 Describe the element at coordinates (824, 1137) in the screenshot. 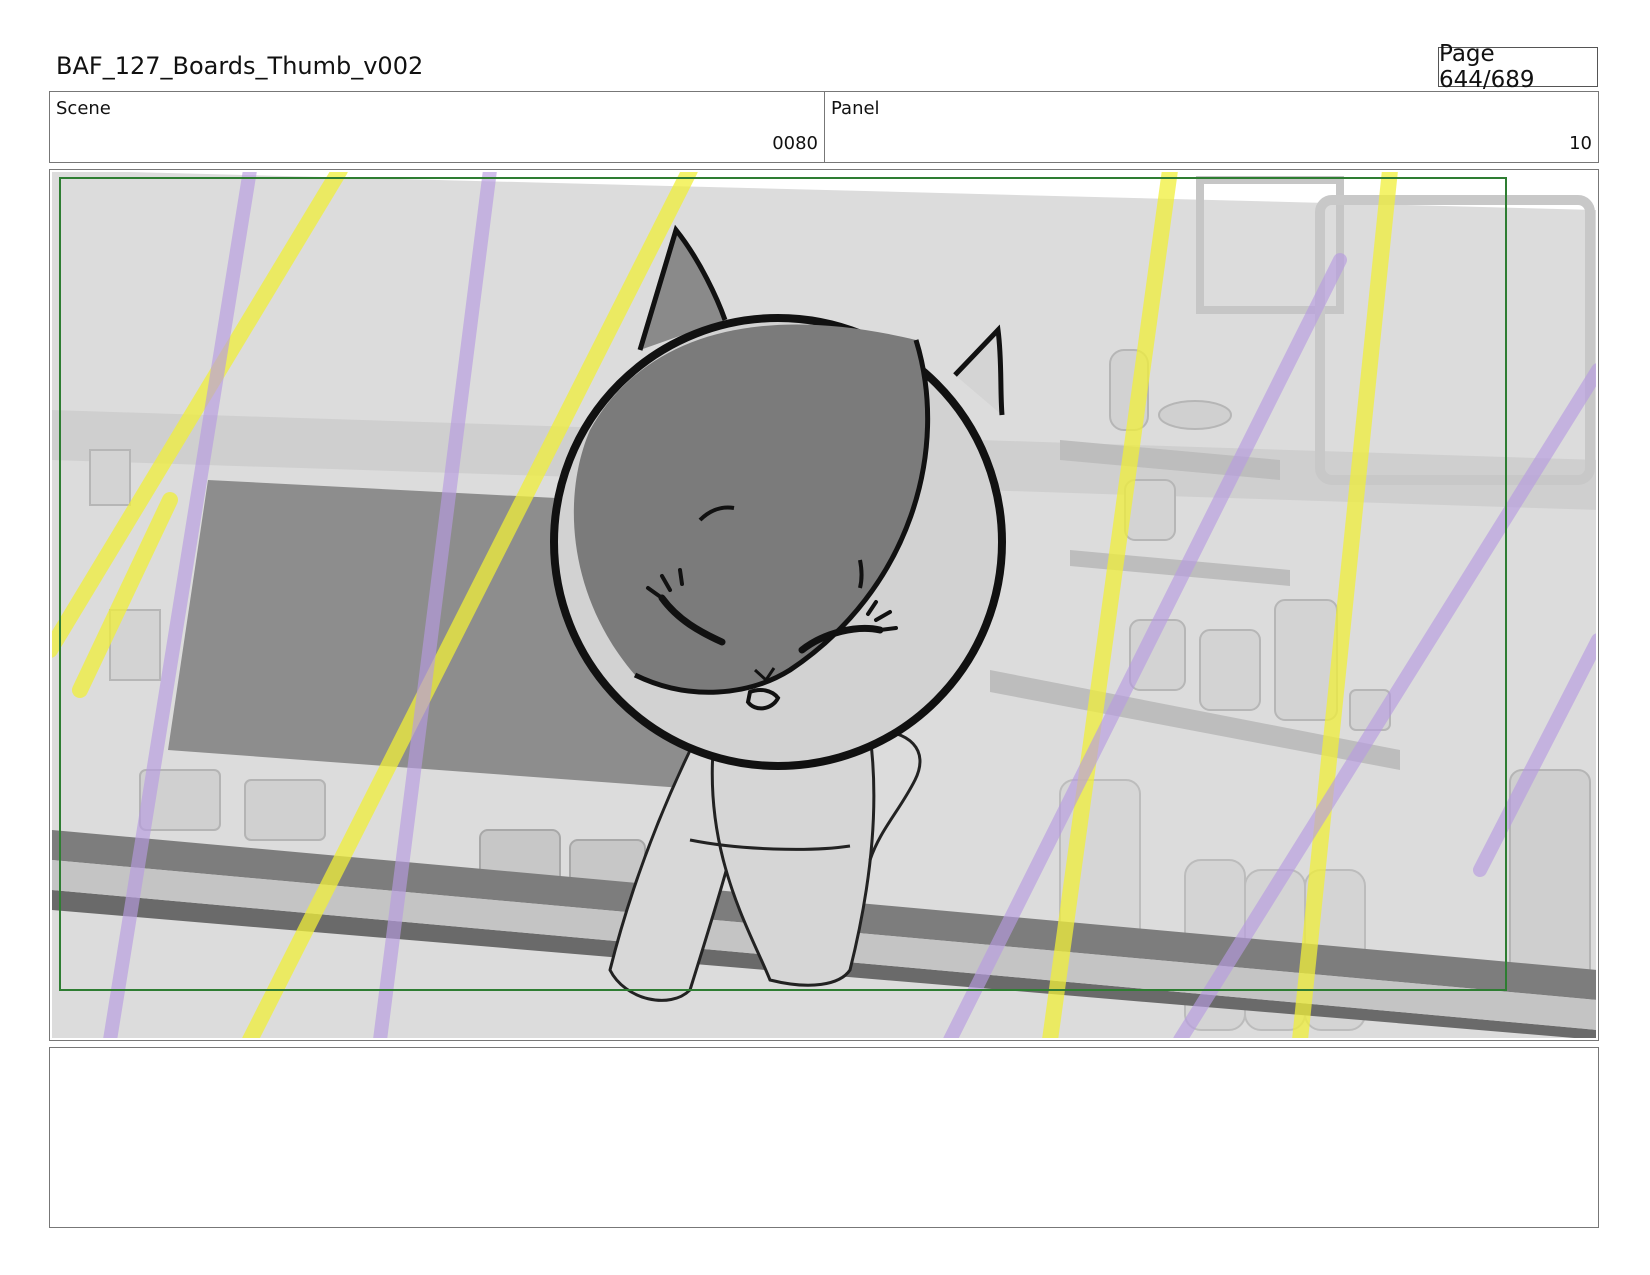

I see `panel-notes-box` at that location.